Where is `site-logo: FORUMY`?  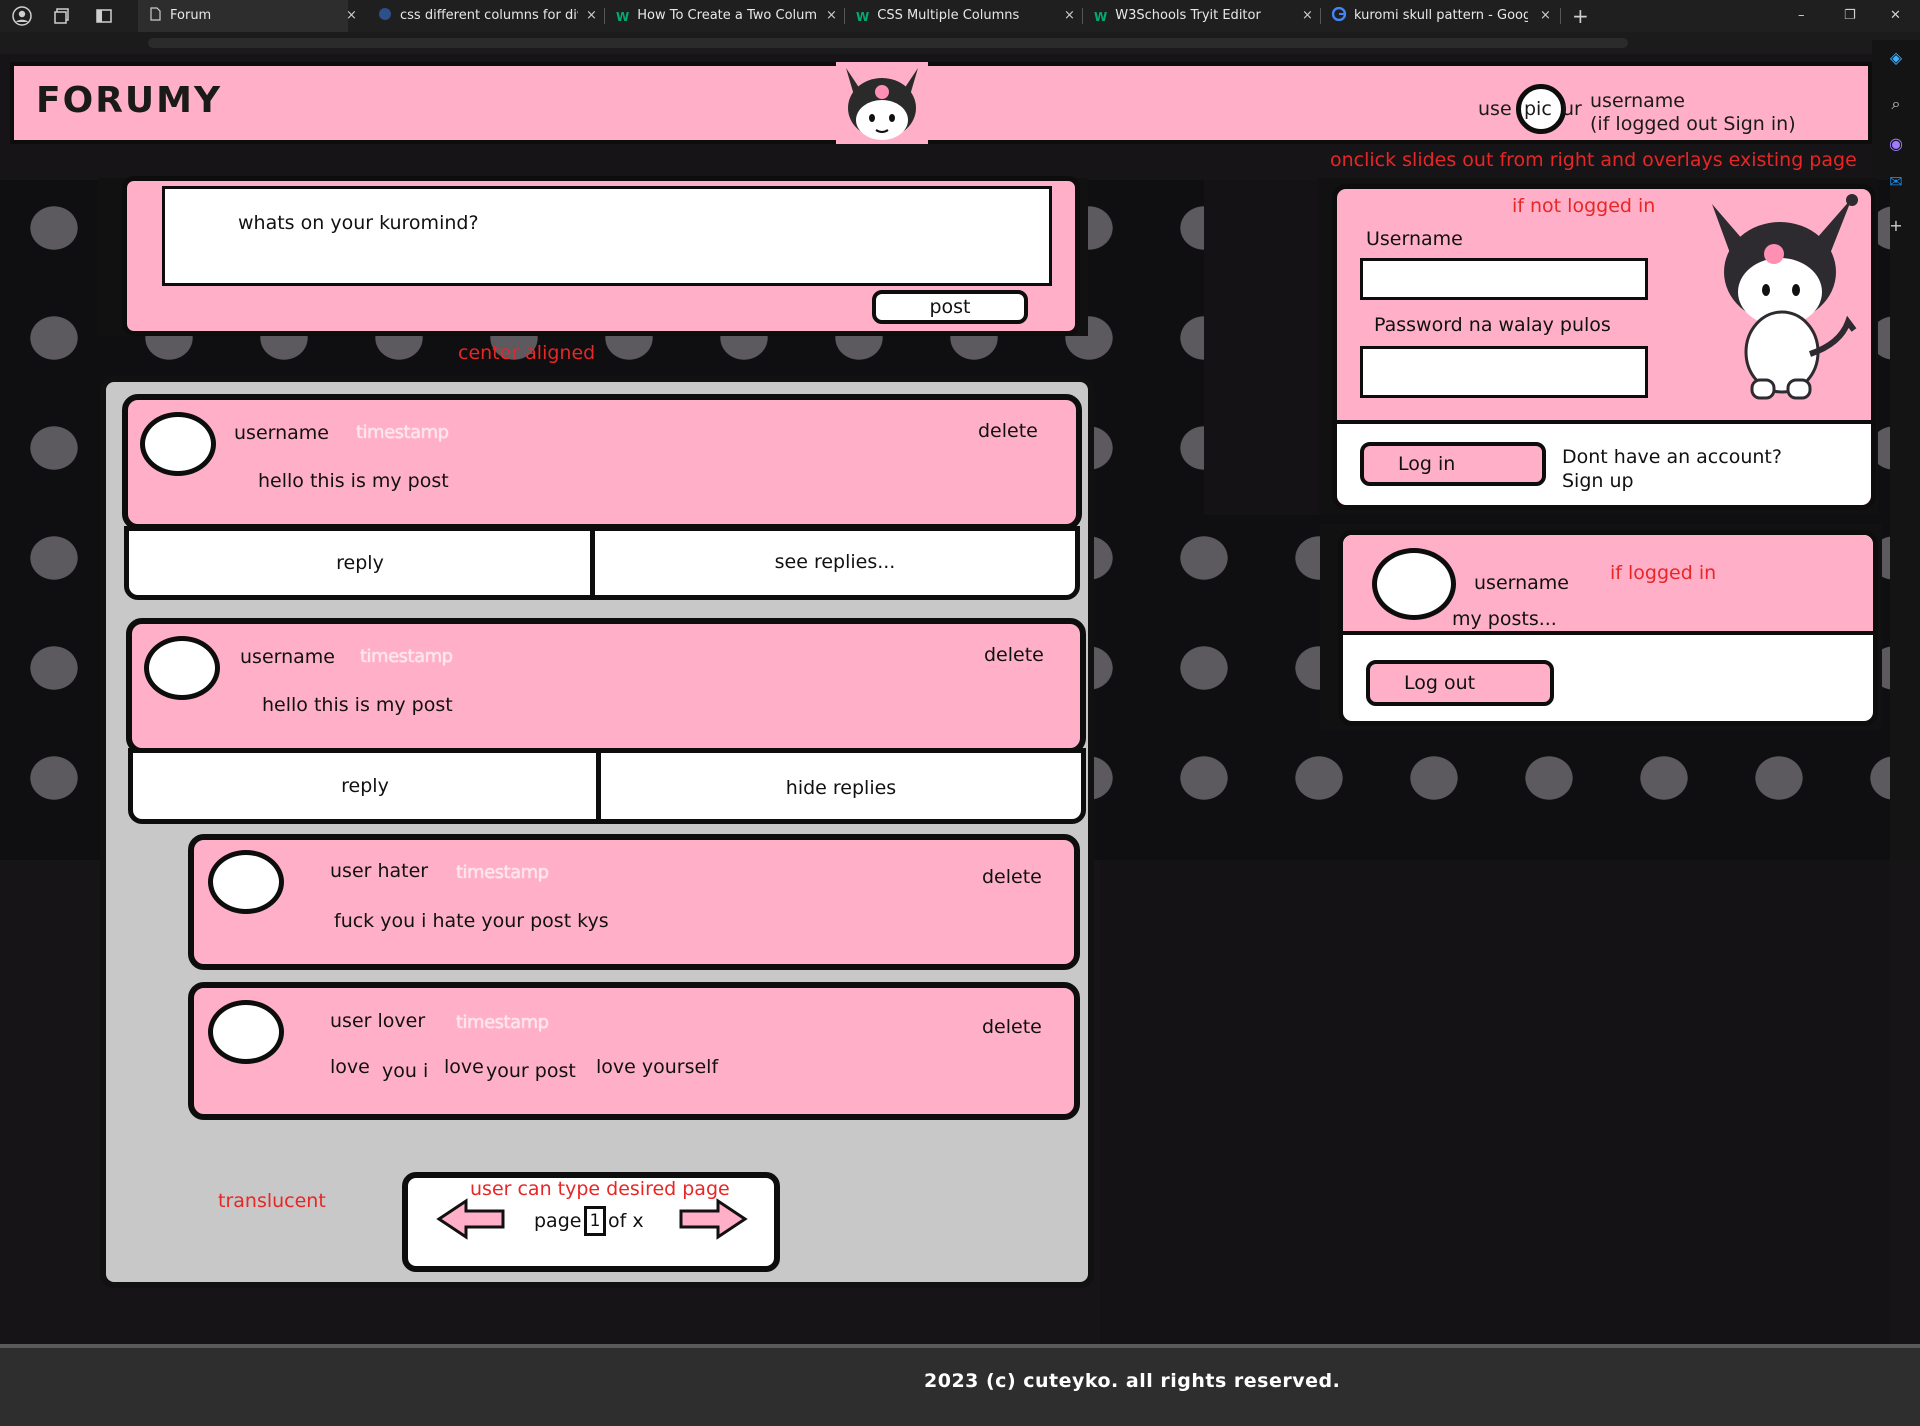 site-logo: FORUMY is located at coordinates (129, 100).